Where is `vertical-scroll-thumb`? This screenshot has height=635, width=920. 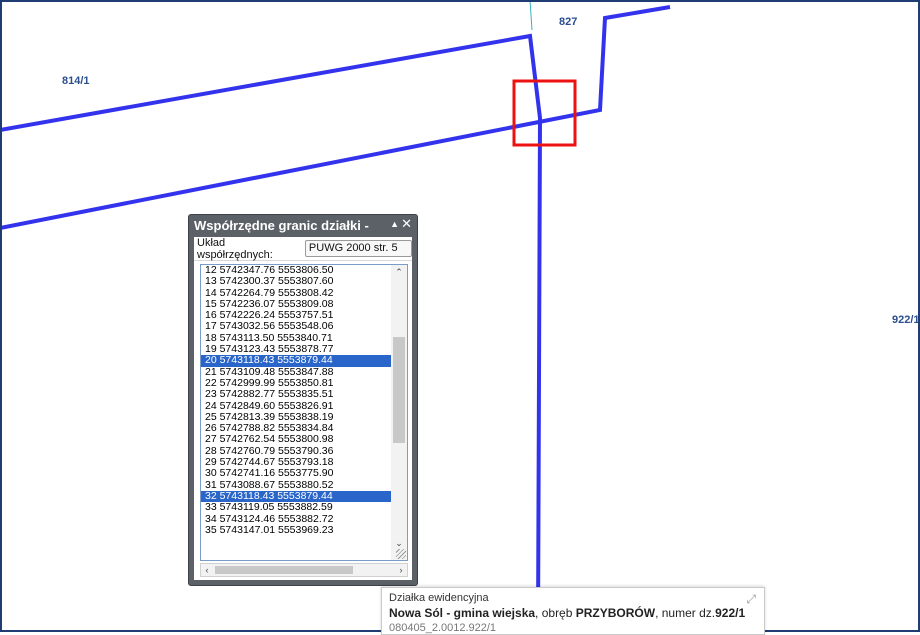
vertical-scroll-thumb is located at coordinates (399, 390).